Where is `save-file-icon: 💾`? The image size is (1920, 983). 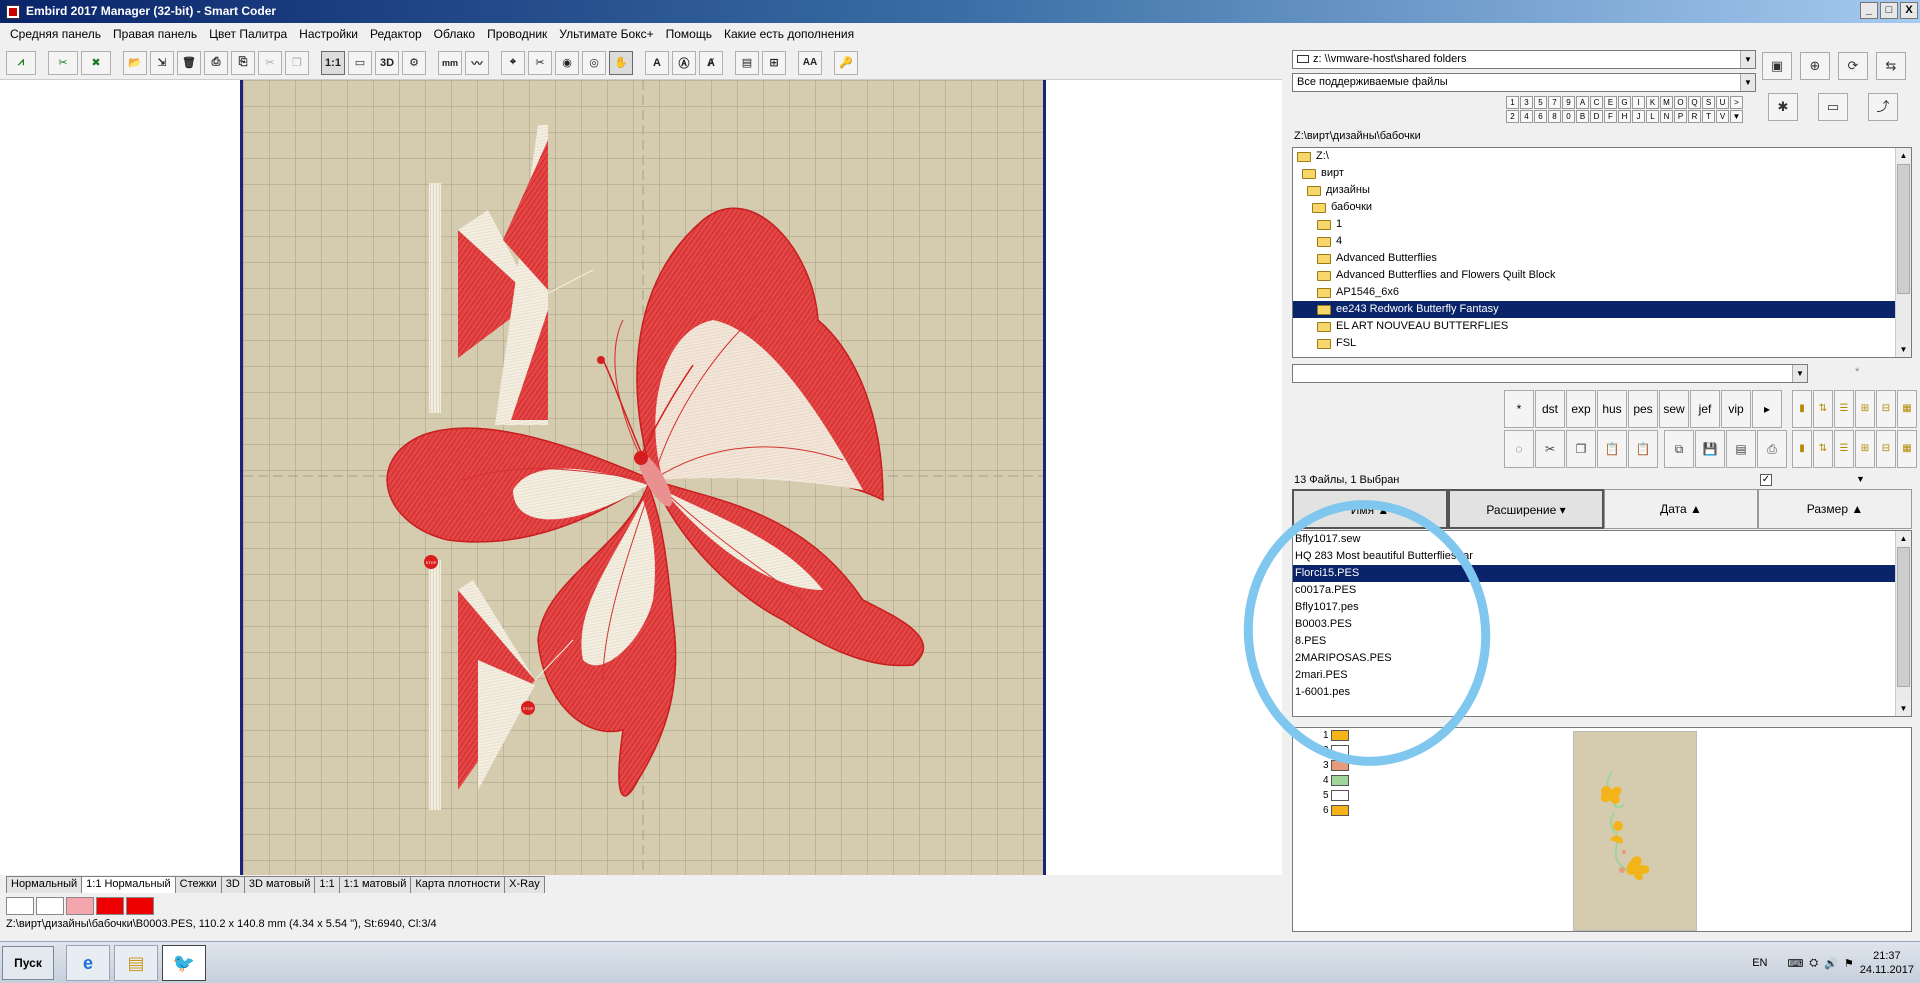
save-file-icon: 💾 is located at coordinates (1710, 449).